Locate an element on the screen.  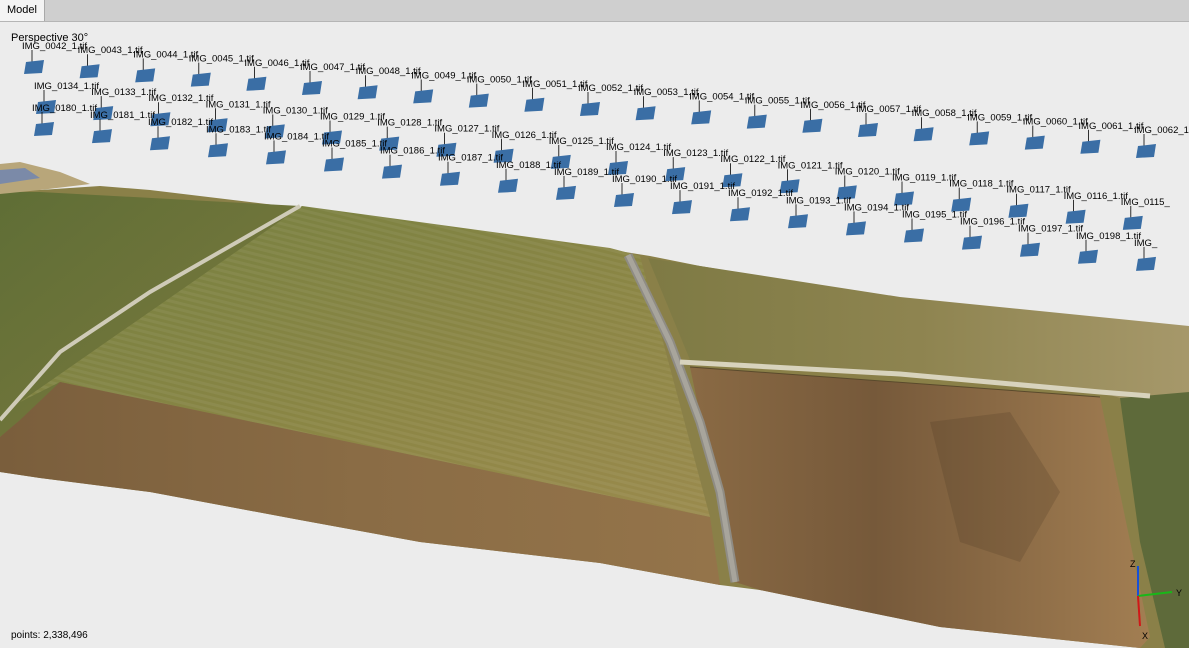
camera-marker: IMG_0194_1.tif is located at coordinates (876, 219).